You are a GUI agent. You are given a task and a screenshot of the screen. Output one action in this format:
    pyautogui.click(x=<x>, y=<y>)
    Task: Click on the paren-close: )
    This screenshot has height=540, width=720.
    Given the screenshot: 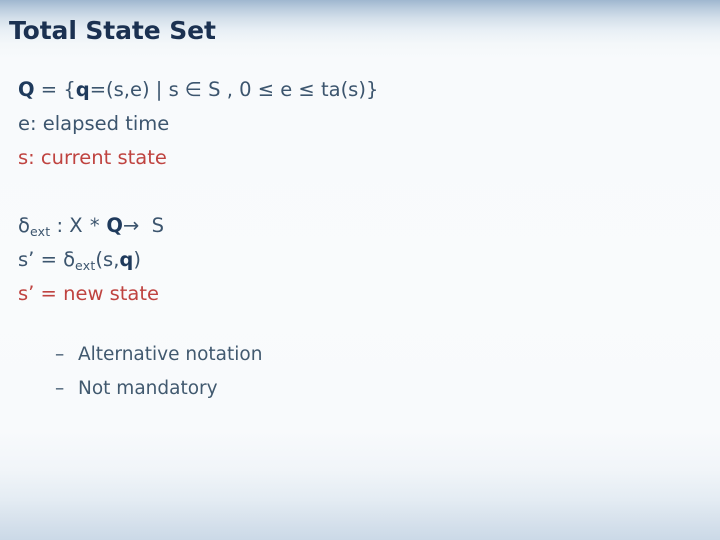 What is the action you would take?
    pyautogui.click(x=137, y=259)
    